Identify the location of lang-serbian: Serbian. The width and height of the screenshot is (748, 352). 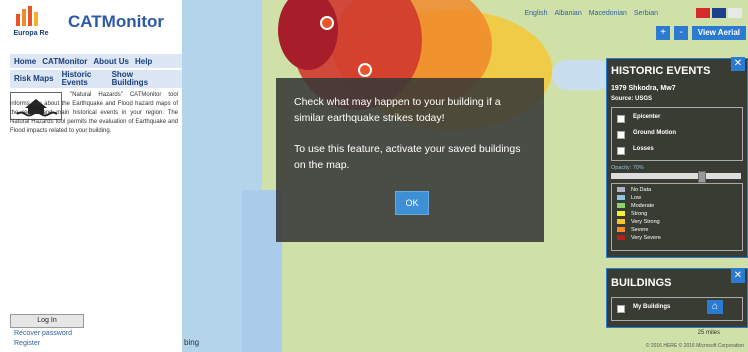
(646, 13).